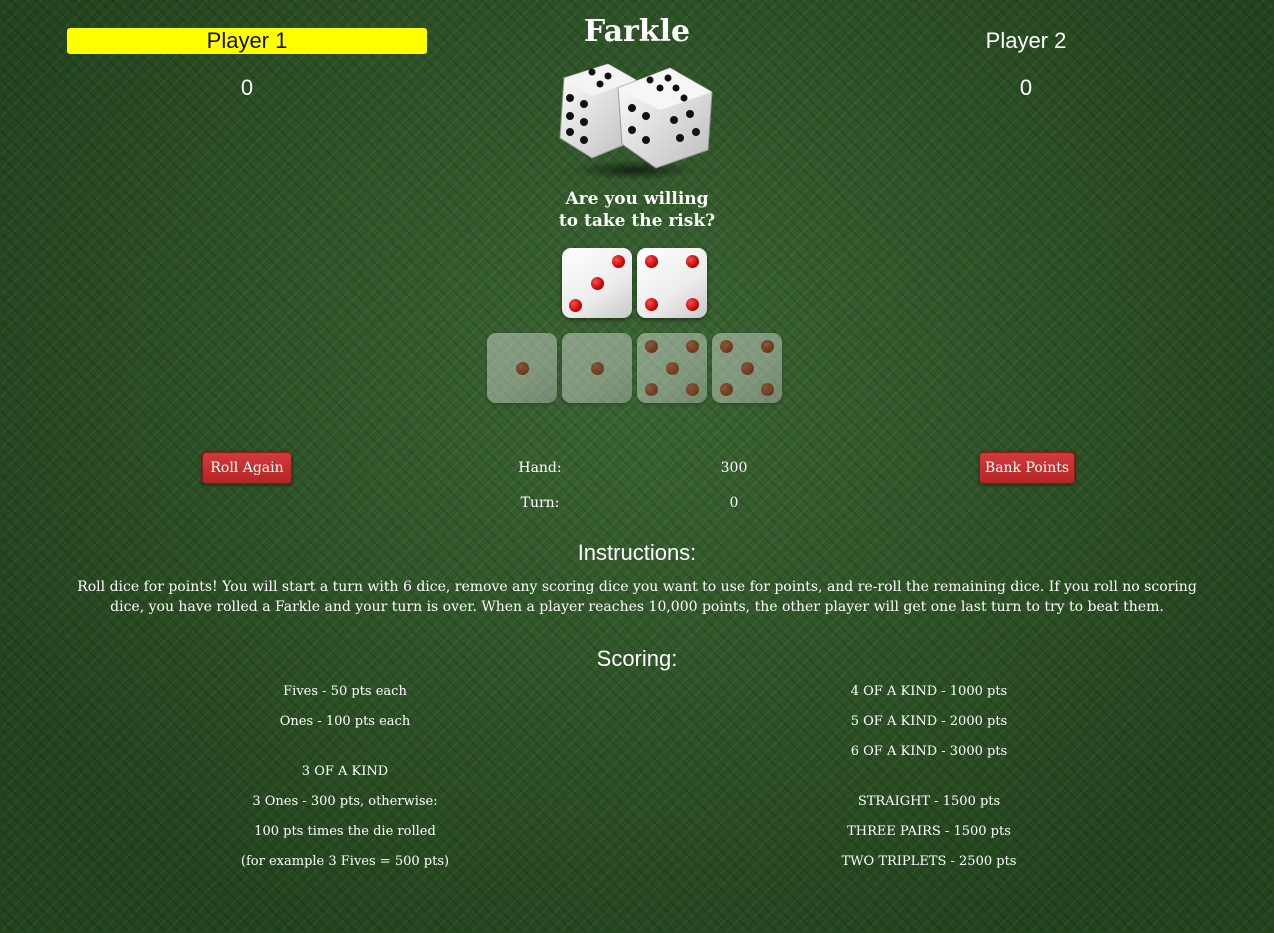  I want to click on scoring-rule-right: 6 OF A KIND - 3000 pts, so click(929, 751).